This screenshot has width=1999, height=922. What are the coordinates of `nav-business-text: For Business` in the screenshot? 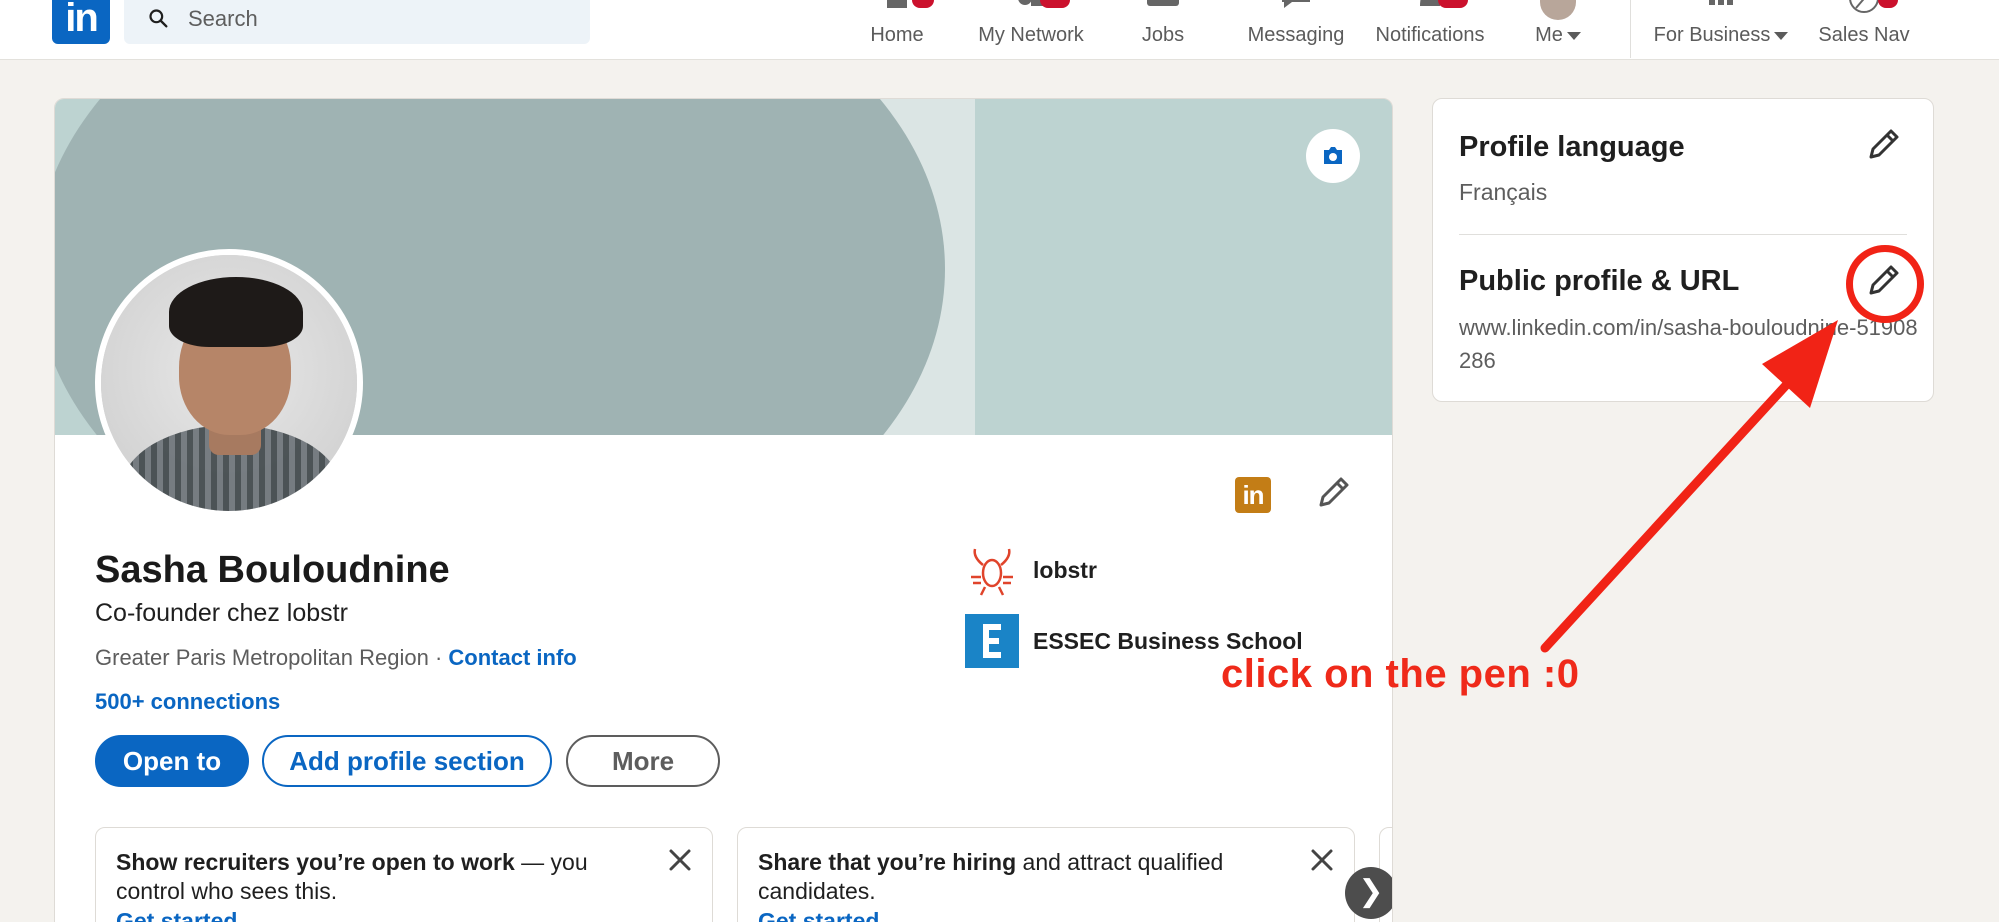 It's located at (1712, 35).